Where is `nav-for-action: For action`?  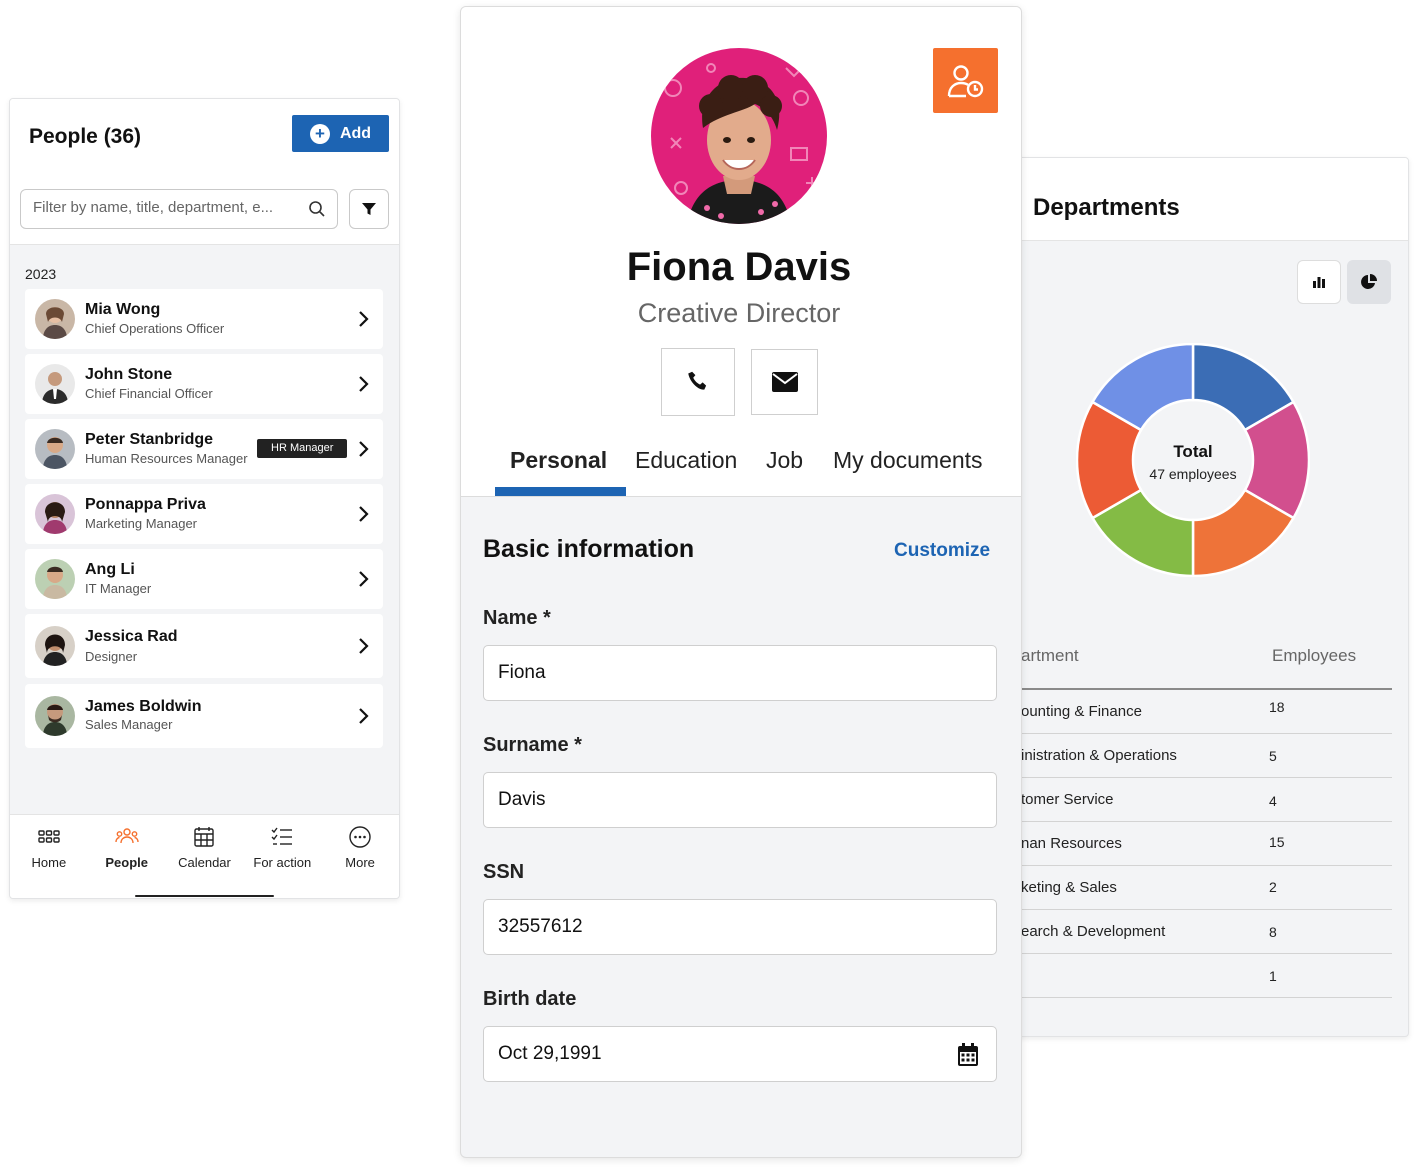
nav-for-action: For action is located at coordinates (282, 856).